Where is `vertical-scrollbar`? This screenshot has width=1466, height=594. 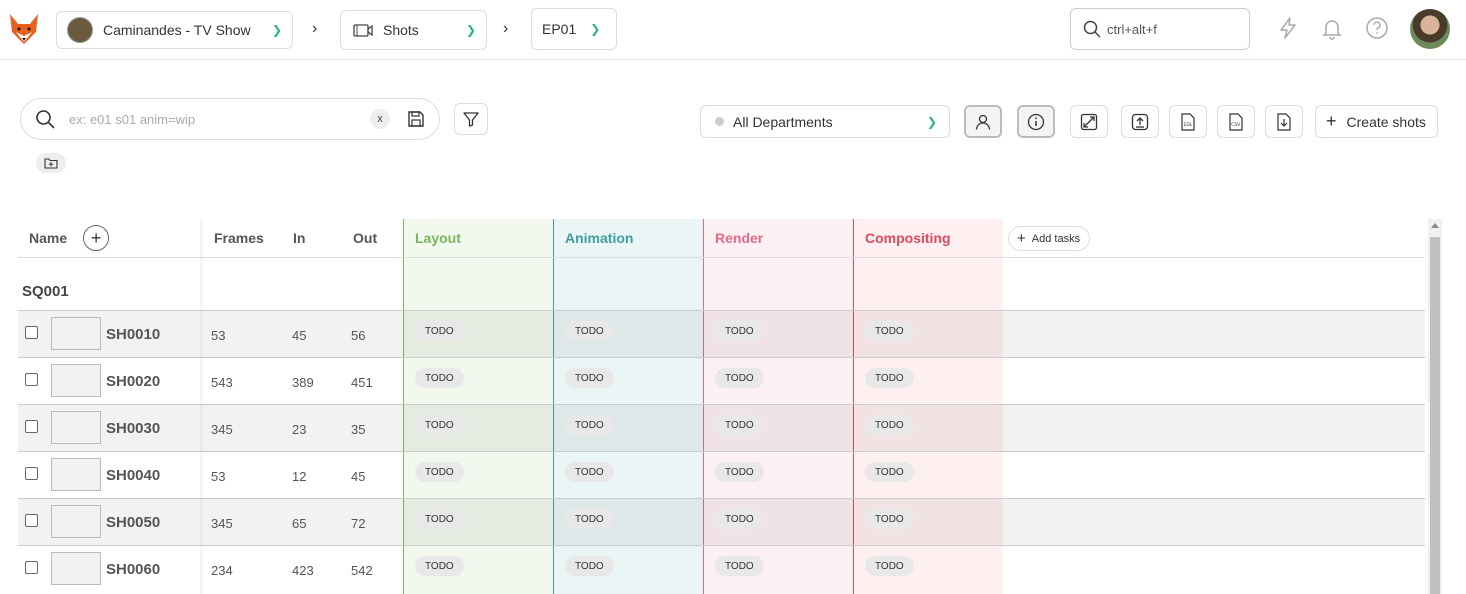
vertical-scrollbar is located at coordinates (1435, 406).